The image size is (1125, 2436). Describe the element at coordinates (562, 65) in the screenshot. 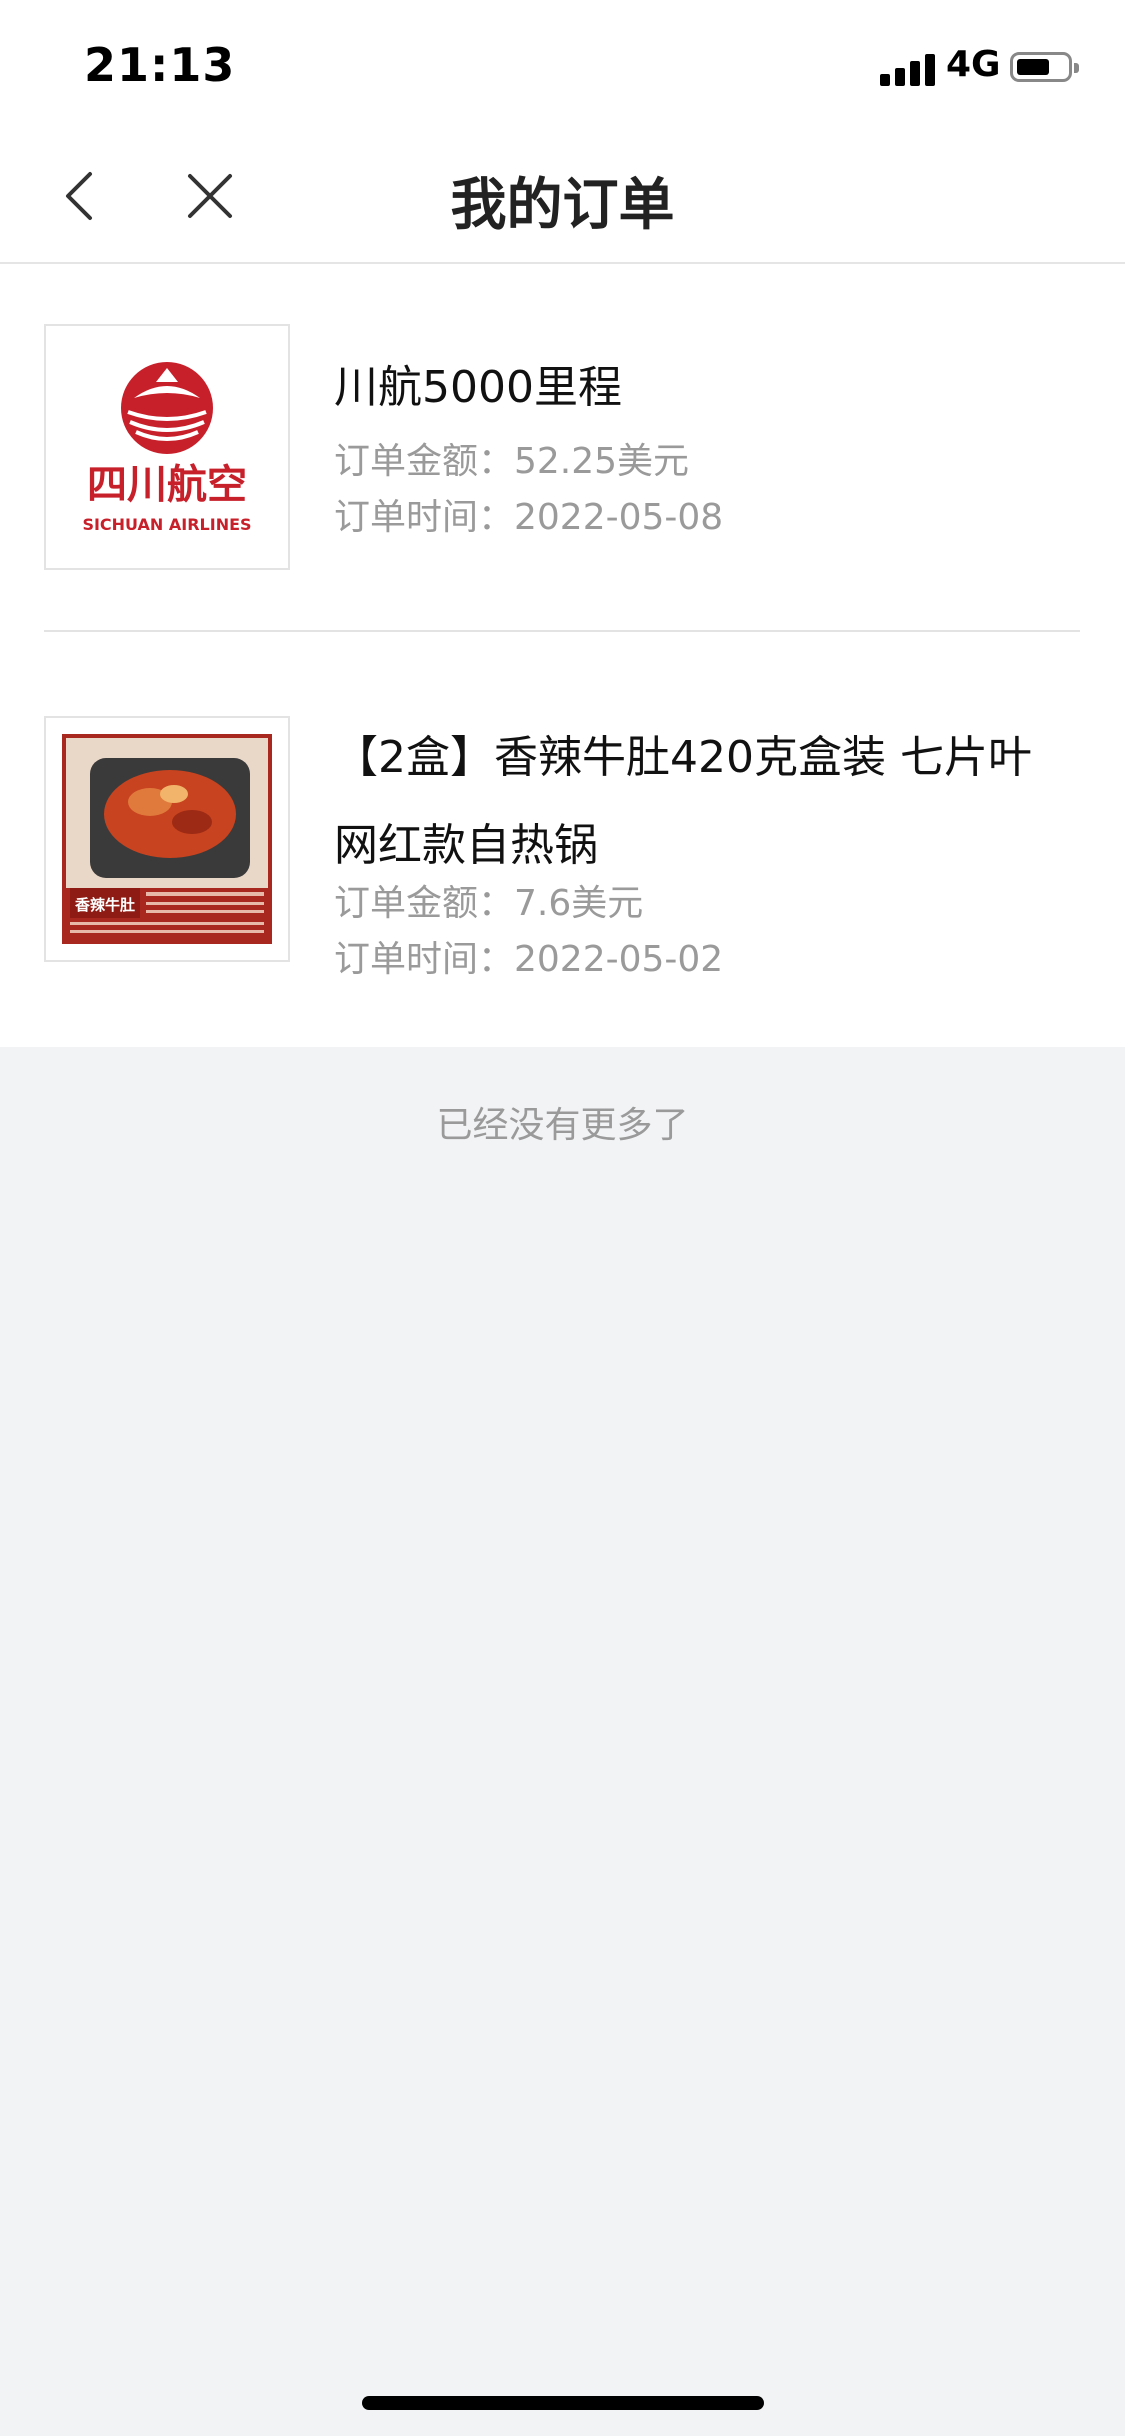

I see `status-bar: 21:13 4G` at that location.